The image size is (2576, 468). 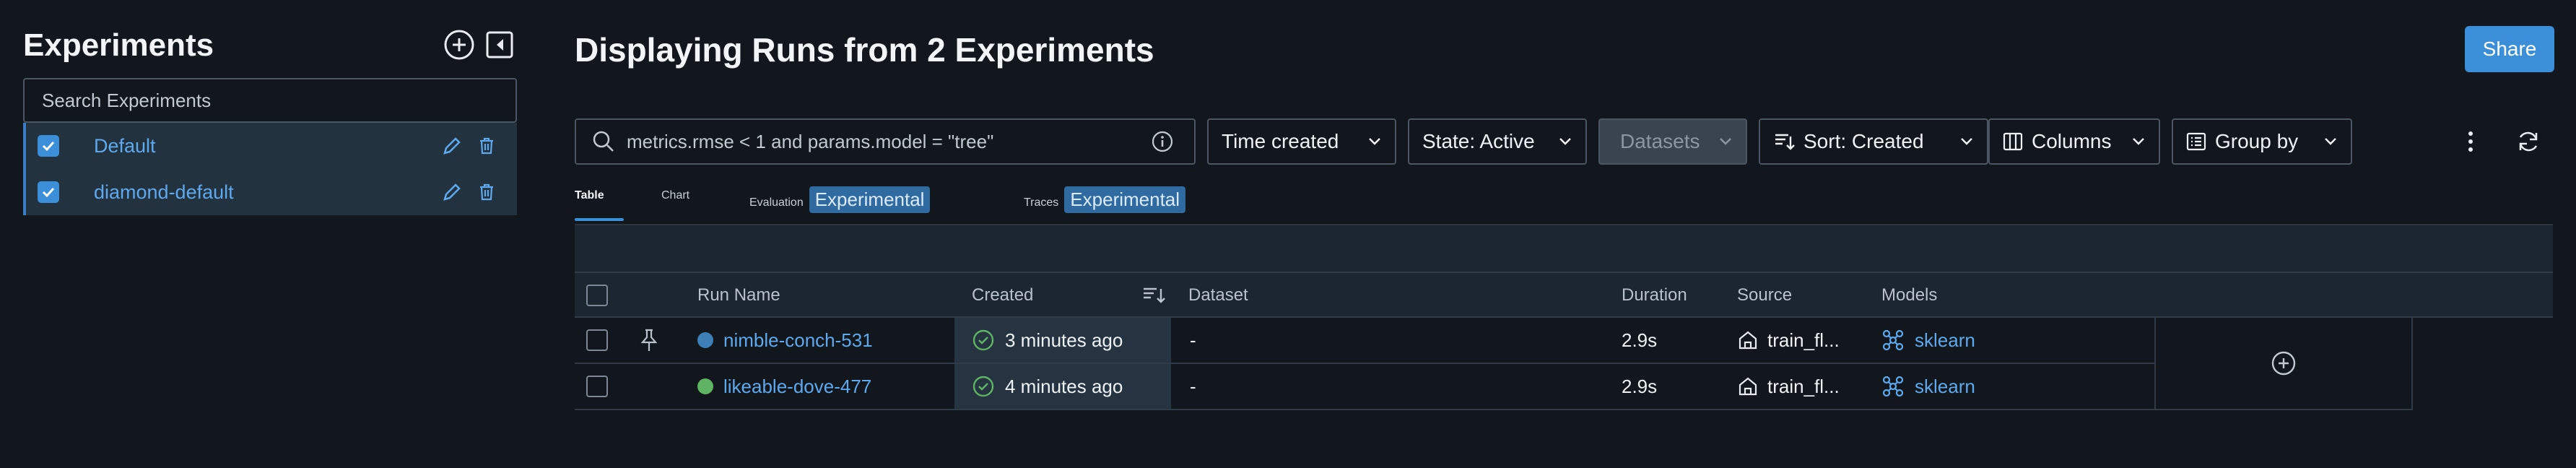 What do you see at coordinates (2074, 141) in the screenshot?
I see `columns-dropdown: Columns` at bounding box center [2074, 141].